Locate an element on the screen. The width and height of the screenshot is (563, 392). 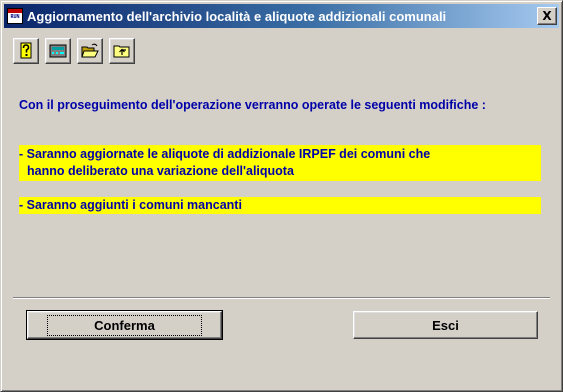
calculator-button is located at coordinates (58, 51).